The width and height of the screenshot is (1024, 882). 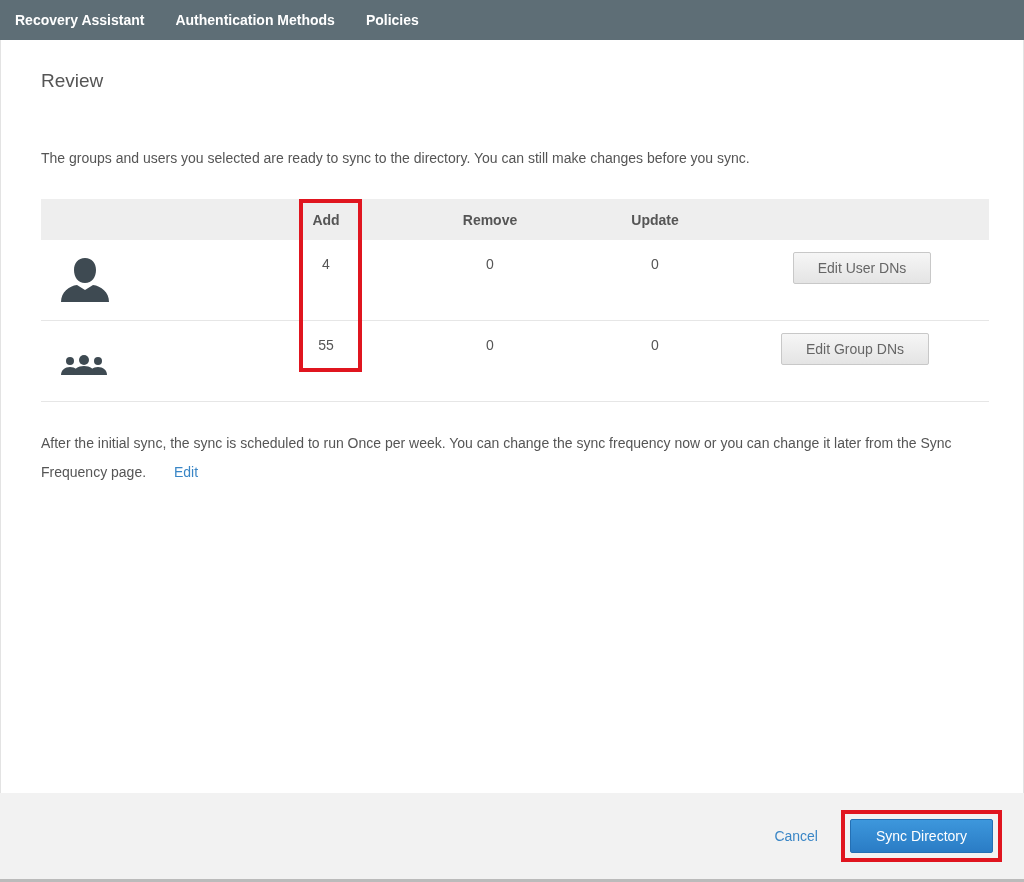 What do you see at coordinates (796, 836) in the screenshot?
I see `cancel-link: Cancel` at bounding box center [796, 836].